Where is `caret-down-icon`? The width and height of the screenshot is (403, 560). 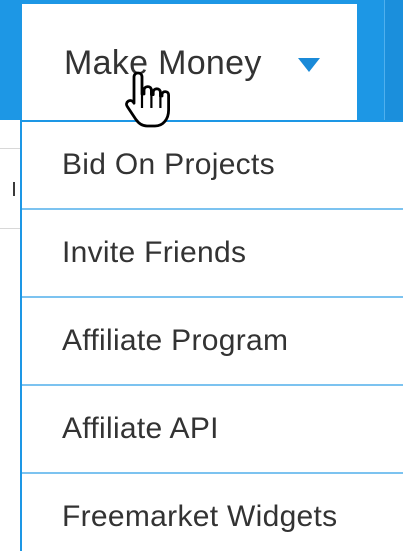 caret-down-icon is located at coordinates (309, 65).